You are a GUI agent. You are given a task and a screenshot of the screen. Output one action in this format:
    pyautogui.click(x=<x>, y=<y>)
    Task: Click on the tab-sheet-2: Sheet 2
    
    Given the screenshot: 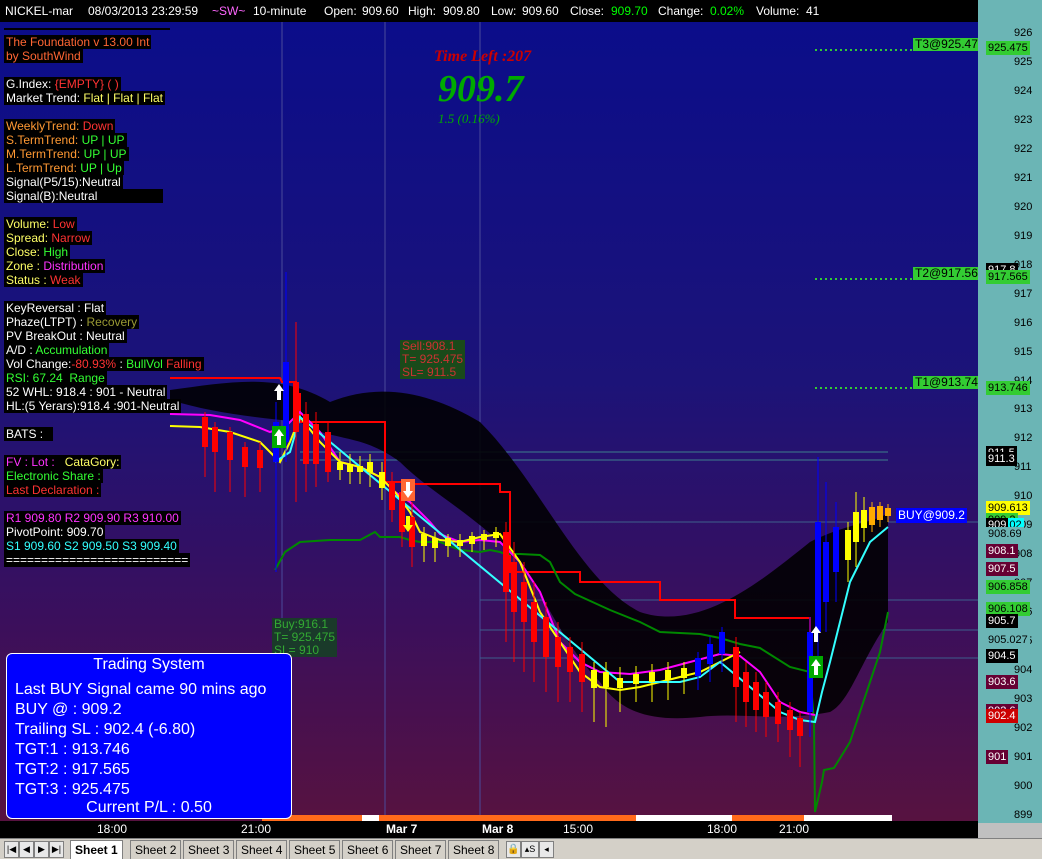 What is the action you would take?
    pyautogui.click(x=156, y=849)
    